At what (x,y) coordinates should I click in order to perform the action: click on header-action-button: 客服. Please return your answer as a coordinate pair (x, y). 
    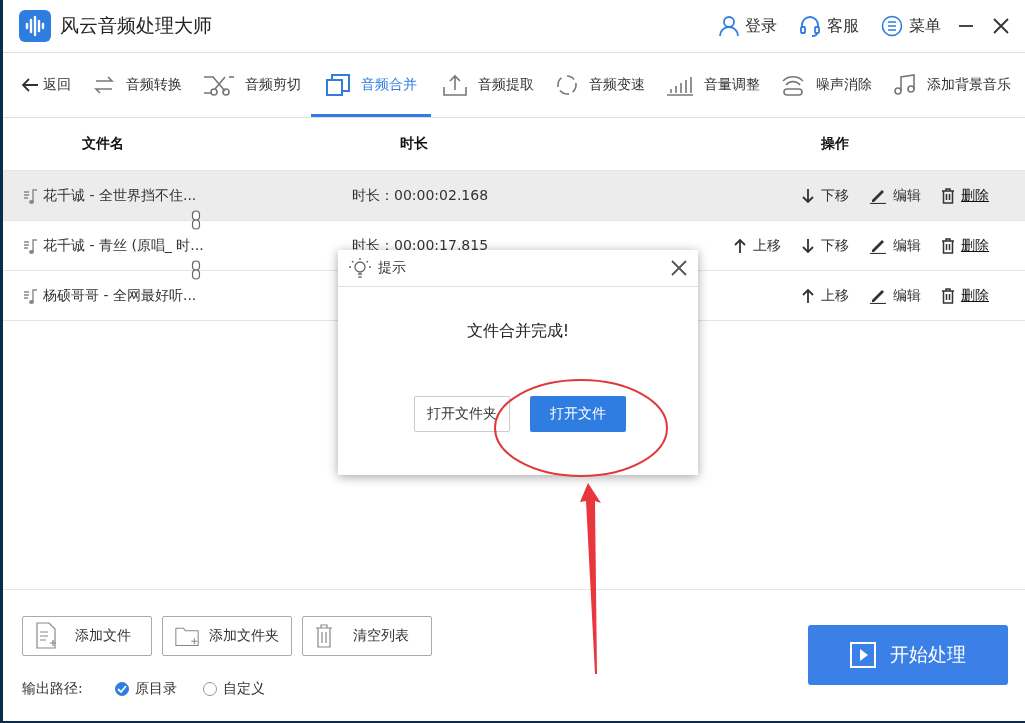
    Looking at the image, I should click on (829, 26).